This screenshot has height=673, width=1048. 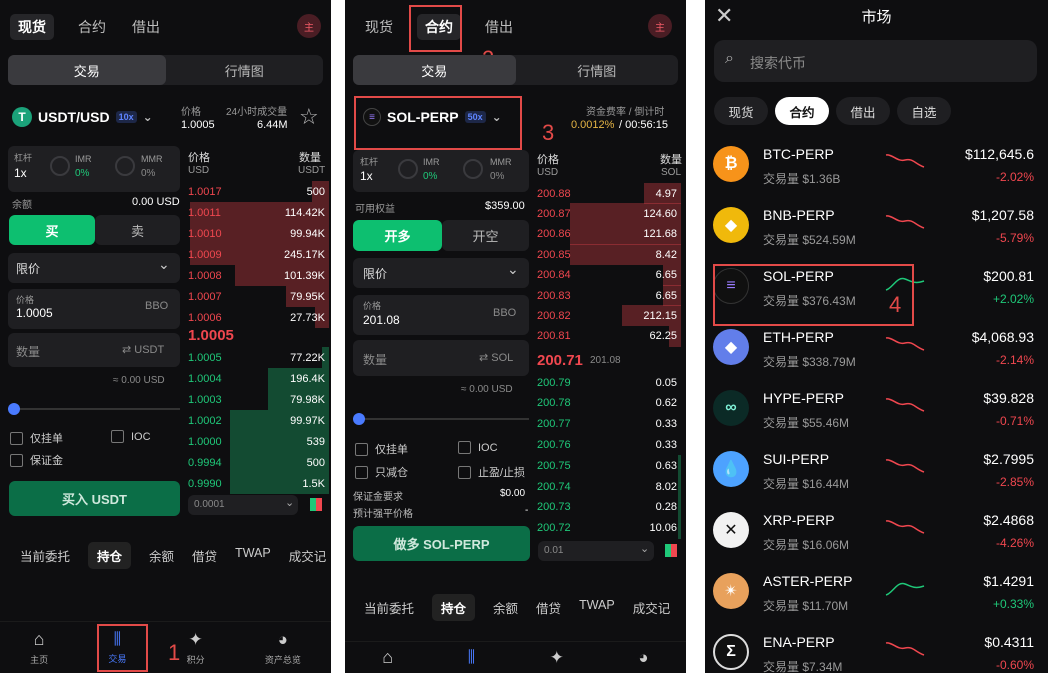 I want to click on star-icon: ☆, so click(x=309, y=117).